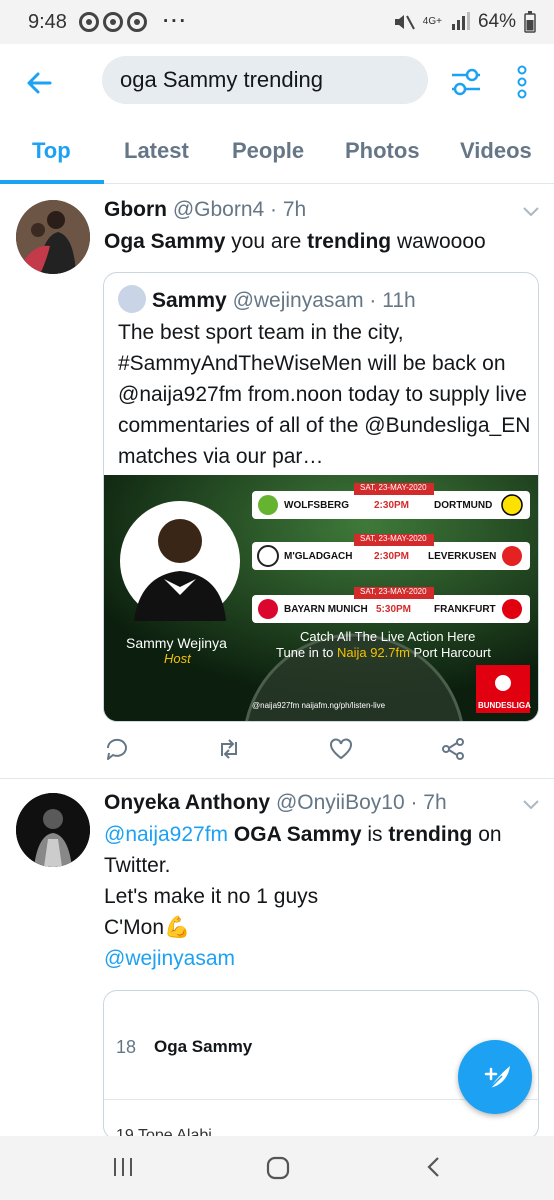 This screenshot has height=1200, width=554. I want to click on search-header: oga Sammy trending, so click(277, 83).